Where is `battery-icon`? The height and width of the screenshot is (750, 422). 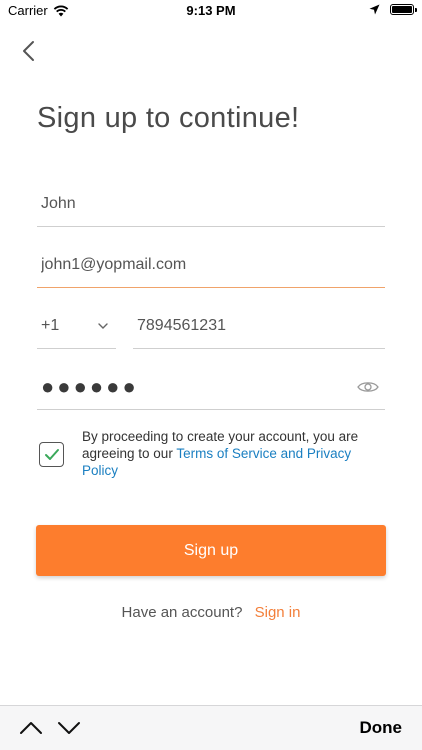
battery-icon is located at coordinates (403, 9).